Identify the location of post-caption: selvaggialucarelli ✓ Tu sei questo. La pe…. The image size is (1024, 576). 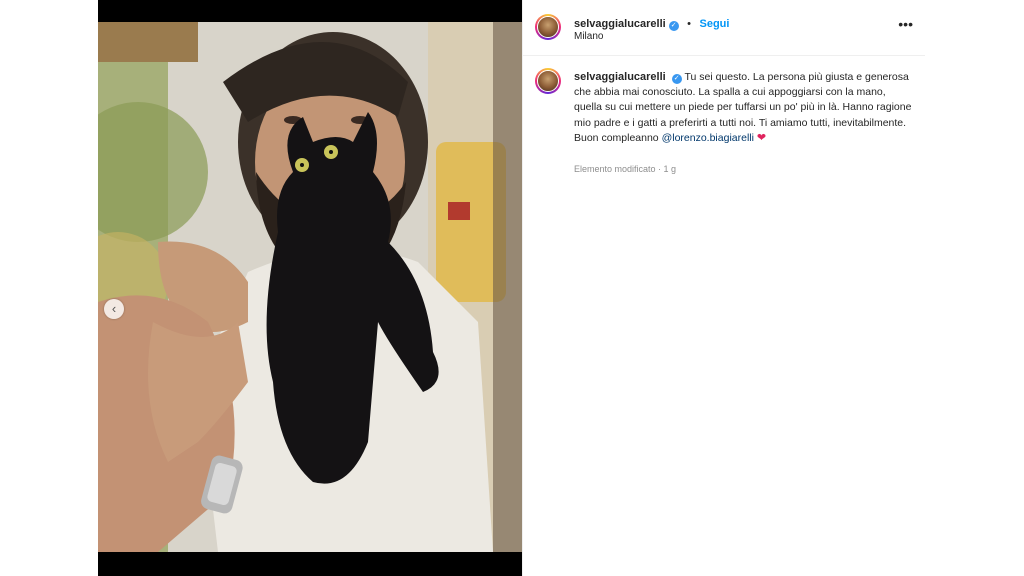
(744, 108).